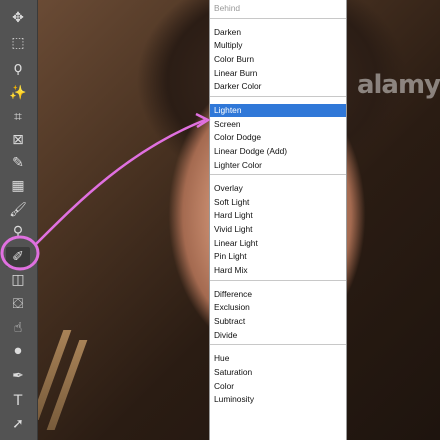 This screenshot has height=440, width=440. I want to click on eraser-tool: ◫, so click(18, 280).